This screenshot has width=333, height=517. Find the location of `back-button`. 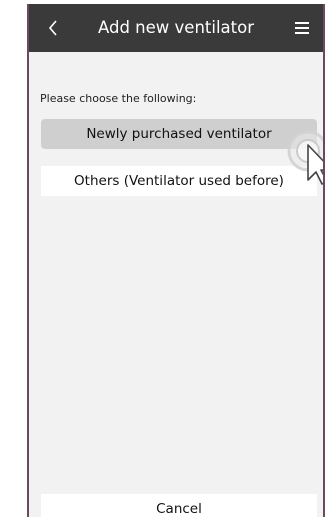

back-button is located at coordinates (53, 28).